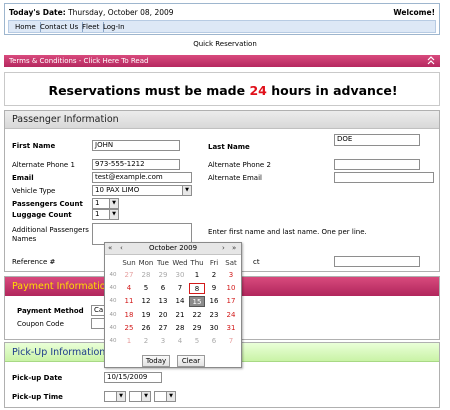  I want to click on contact-input, so click(377, 261).